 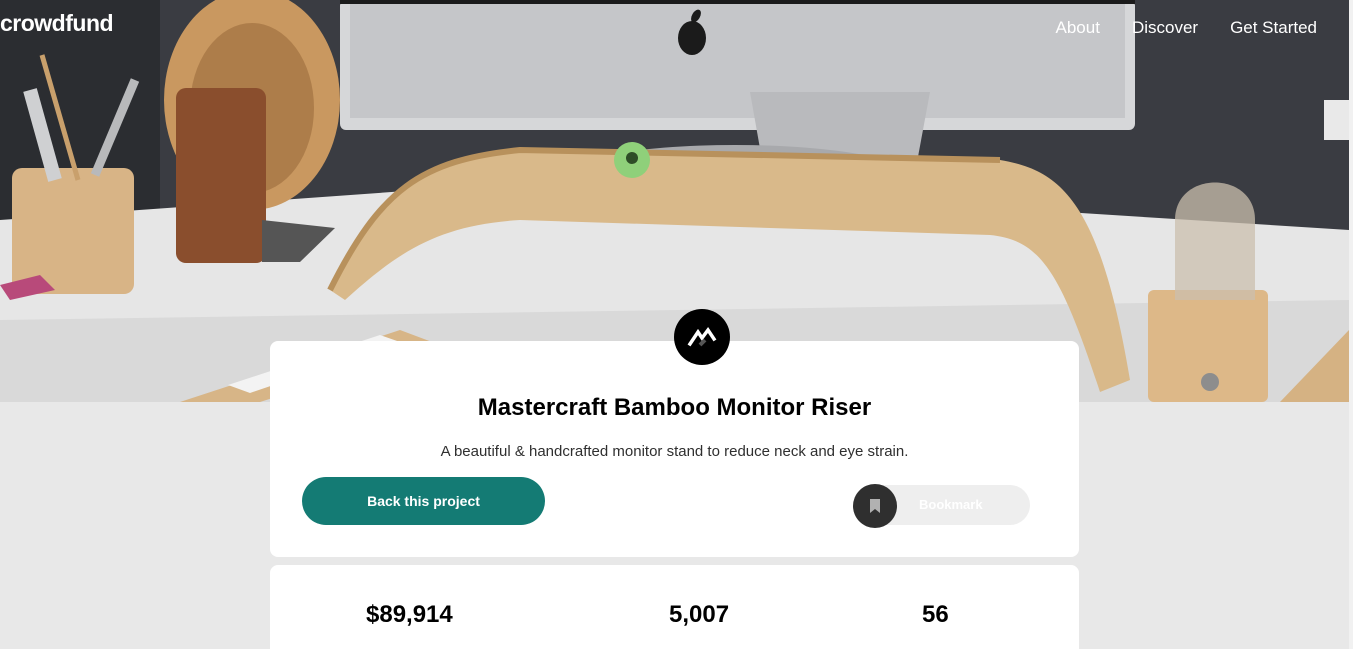 I want to click on project-title: Mastercraft Bamboo Monitor Riser, so click(x=674, y=407).